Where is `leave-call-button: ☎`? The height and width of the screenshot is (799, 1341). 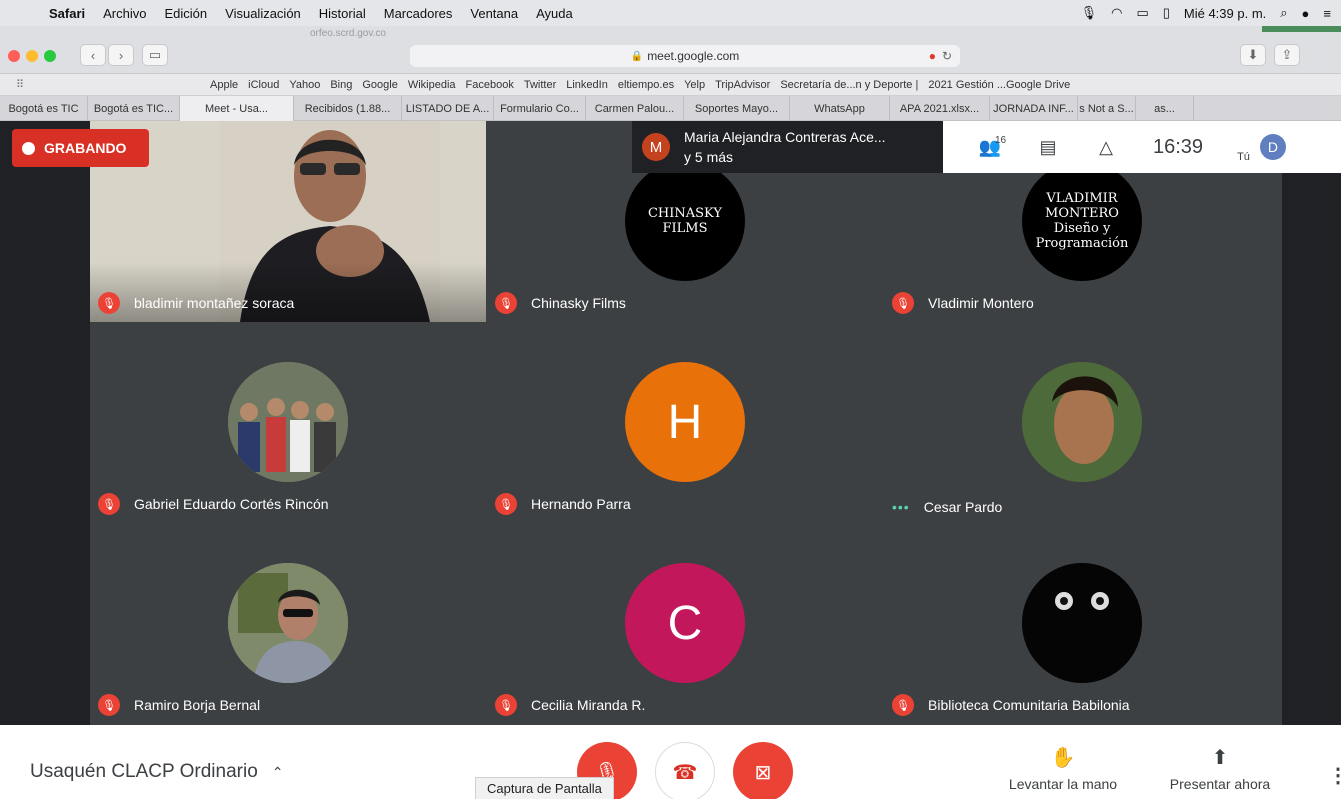
leave-call-button: ☎ is located at coordinates (685, 770).